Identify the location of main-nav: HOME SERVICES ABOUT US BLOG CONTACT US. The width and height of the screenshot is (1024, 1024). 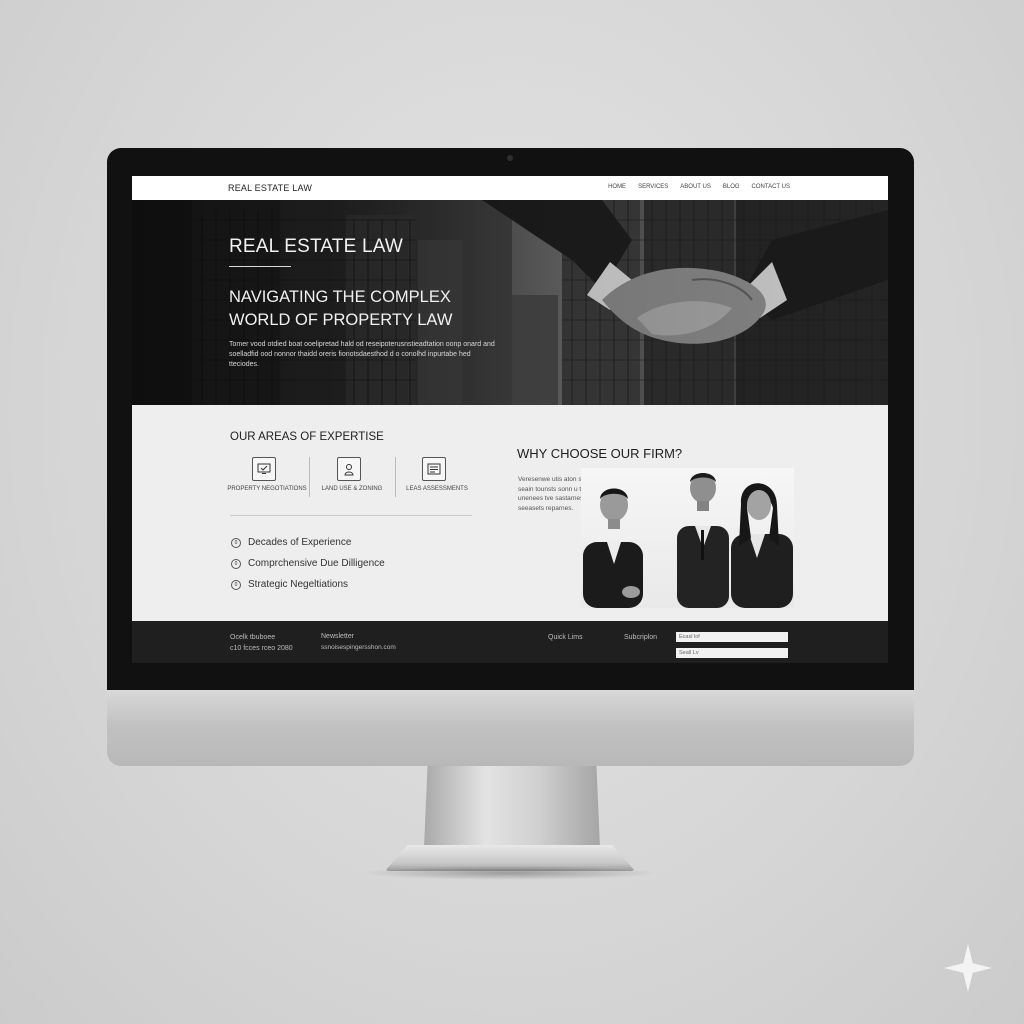
(699, 187).